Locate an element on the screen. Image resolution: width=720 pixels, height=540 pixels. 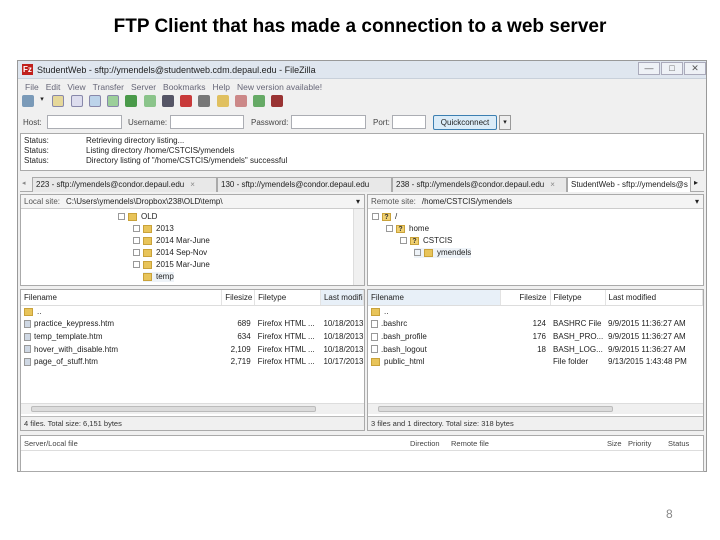
local-horizontal-scrollbar is located at coordinates (192, 408).